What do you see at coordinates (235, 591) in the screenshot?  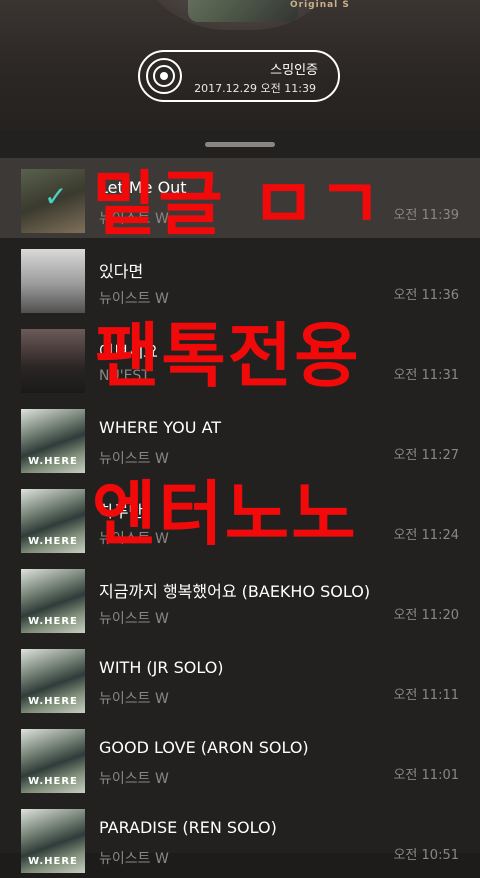 I see `song-title: 지금까지 행복했어요 (BAEKHO SOLO)` at bounding box center [235, 591].